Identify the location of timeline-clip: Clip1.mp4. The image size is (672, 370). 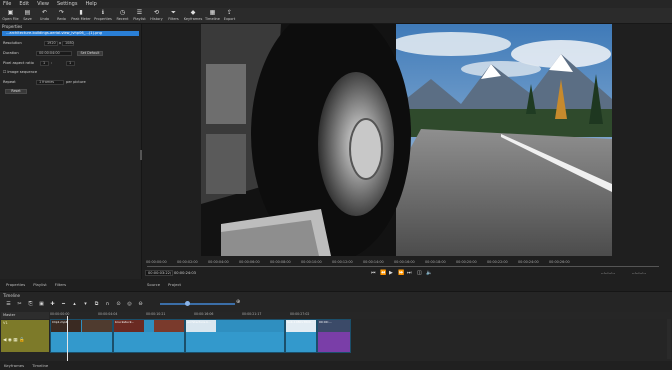
(81, 336).